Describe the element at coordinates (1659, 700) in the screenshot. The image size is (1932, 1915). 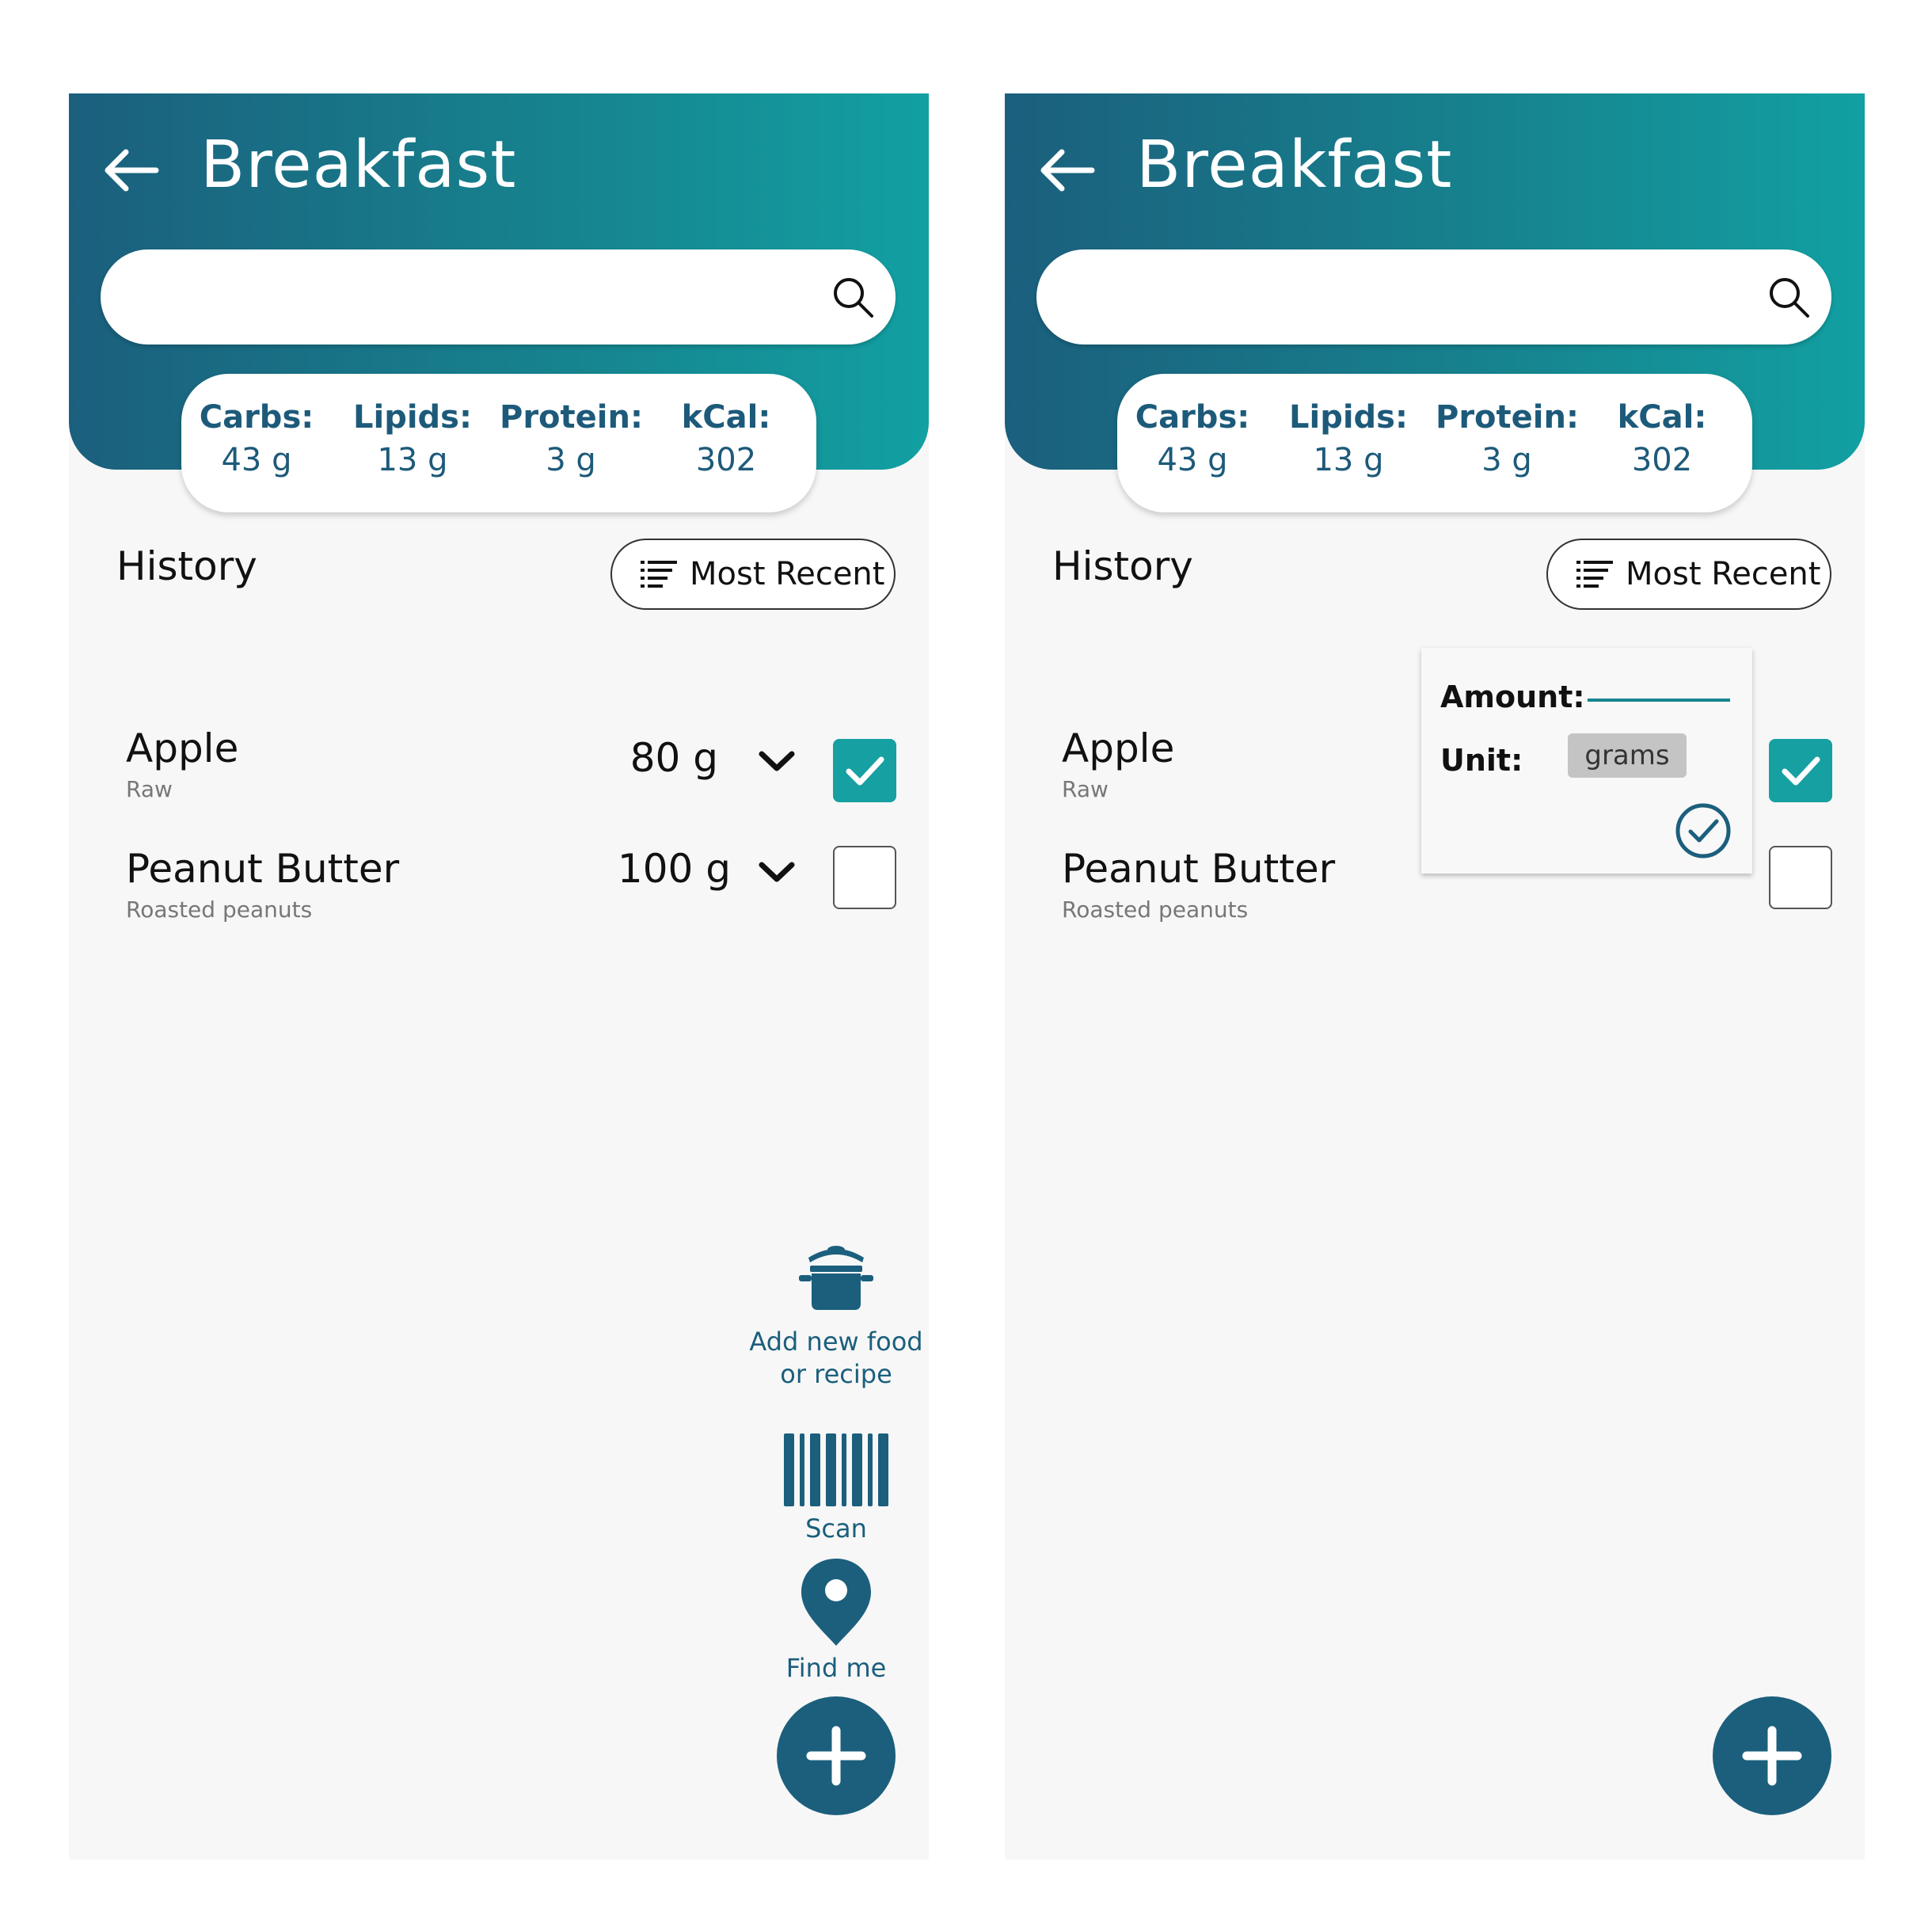
I see `amount-input` at that location.